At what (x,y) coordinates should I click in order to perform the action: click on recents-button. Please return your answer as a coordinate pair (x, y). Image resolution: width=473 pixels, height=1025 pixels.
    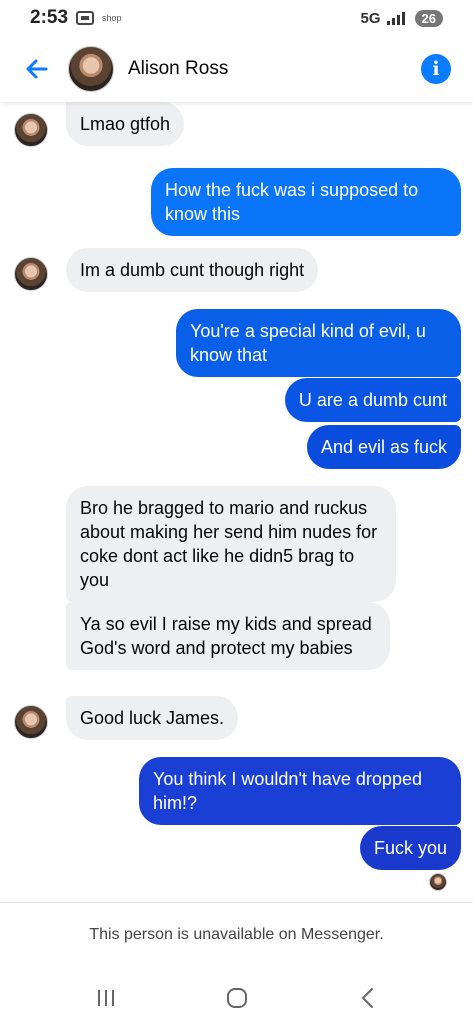
    Looking at the image, I should click on (106, 998).